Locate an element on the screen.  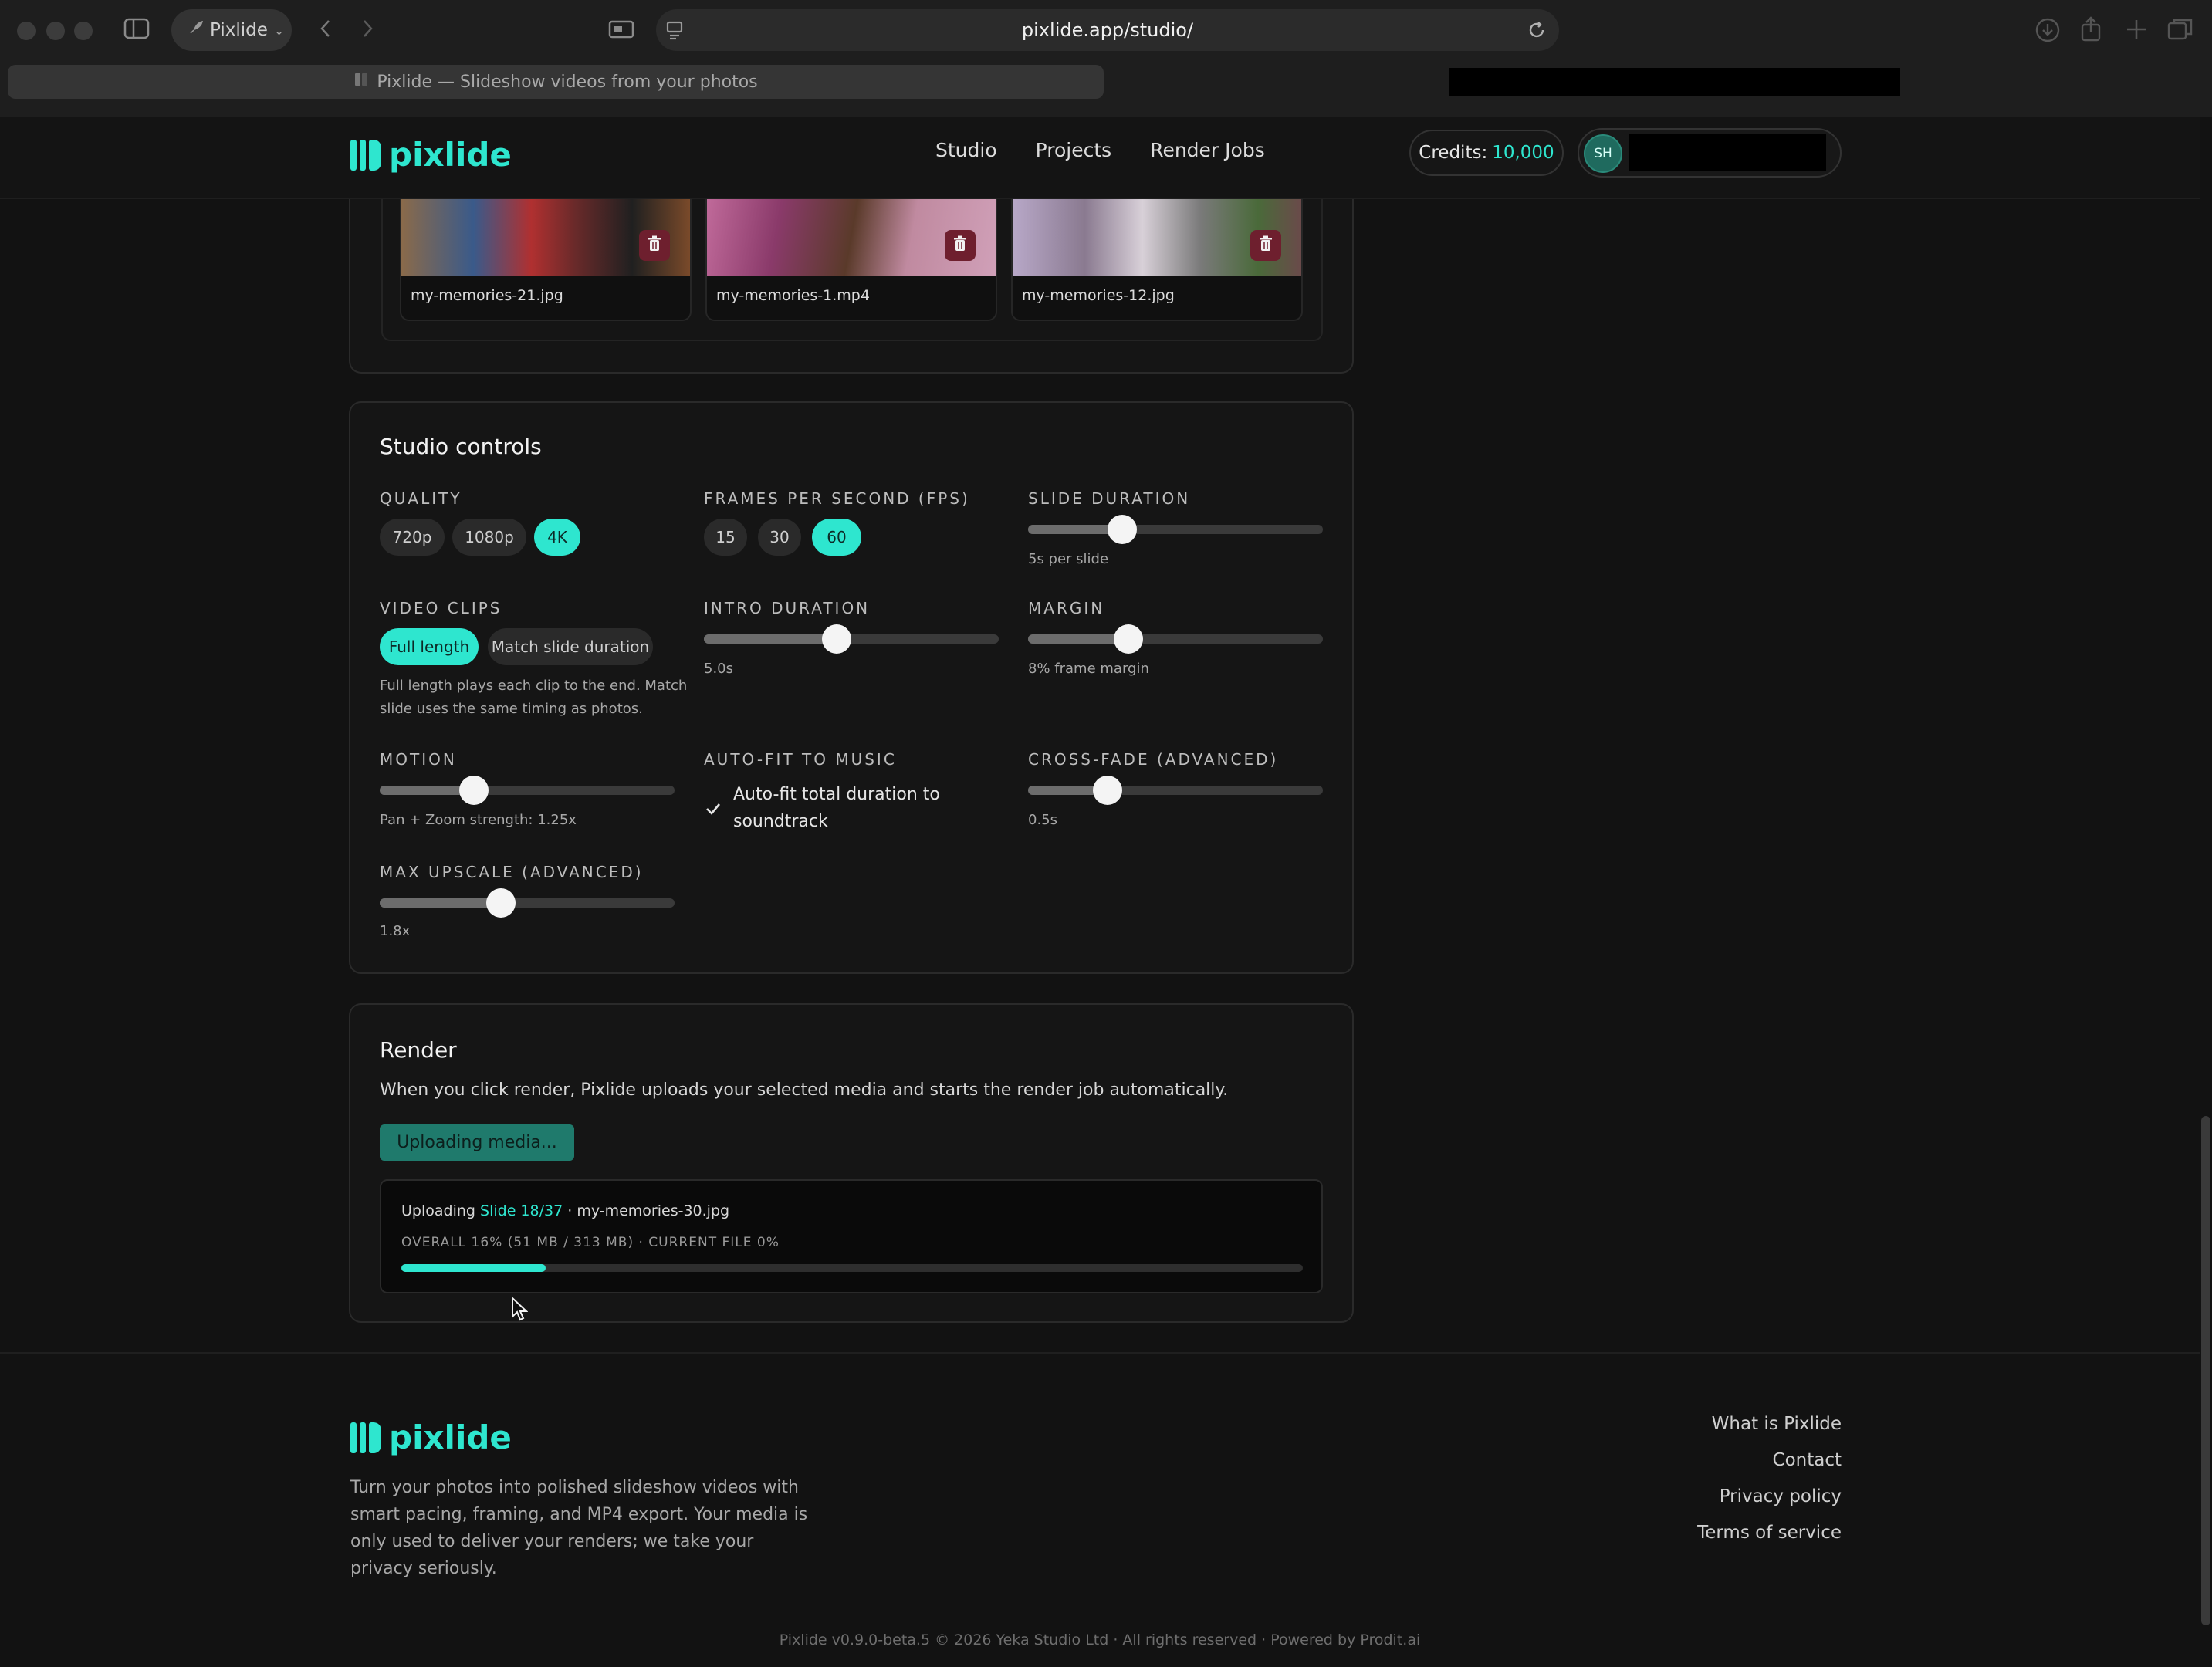
media-item: my-memories-12.jpg is located at coordinates (1157, 259).